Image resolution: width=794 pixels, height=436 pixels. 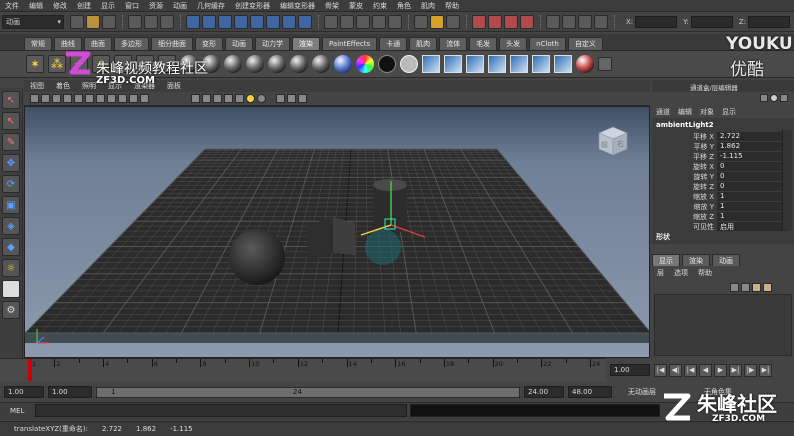 What do you see at coordinates (228, 98) in the screenshot?
I see `xray-icon` at bounding box center [228, 98].